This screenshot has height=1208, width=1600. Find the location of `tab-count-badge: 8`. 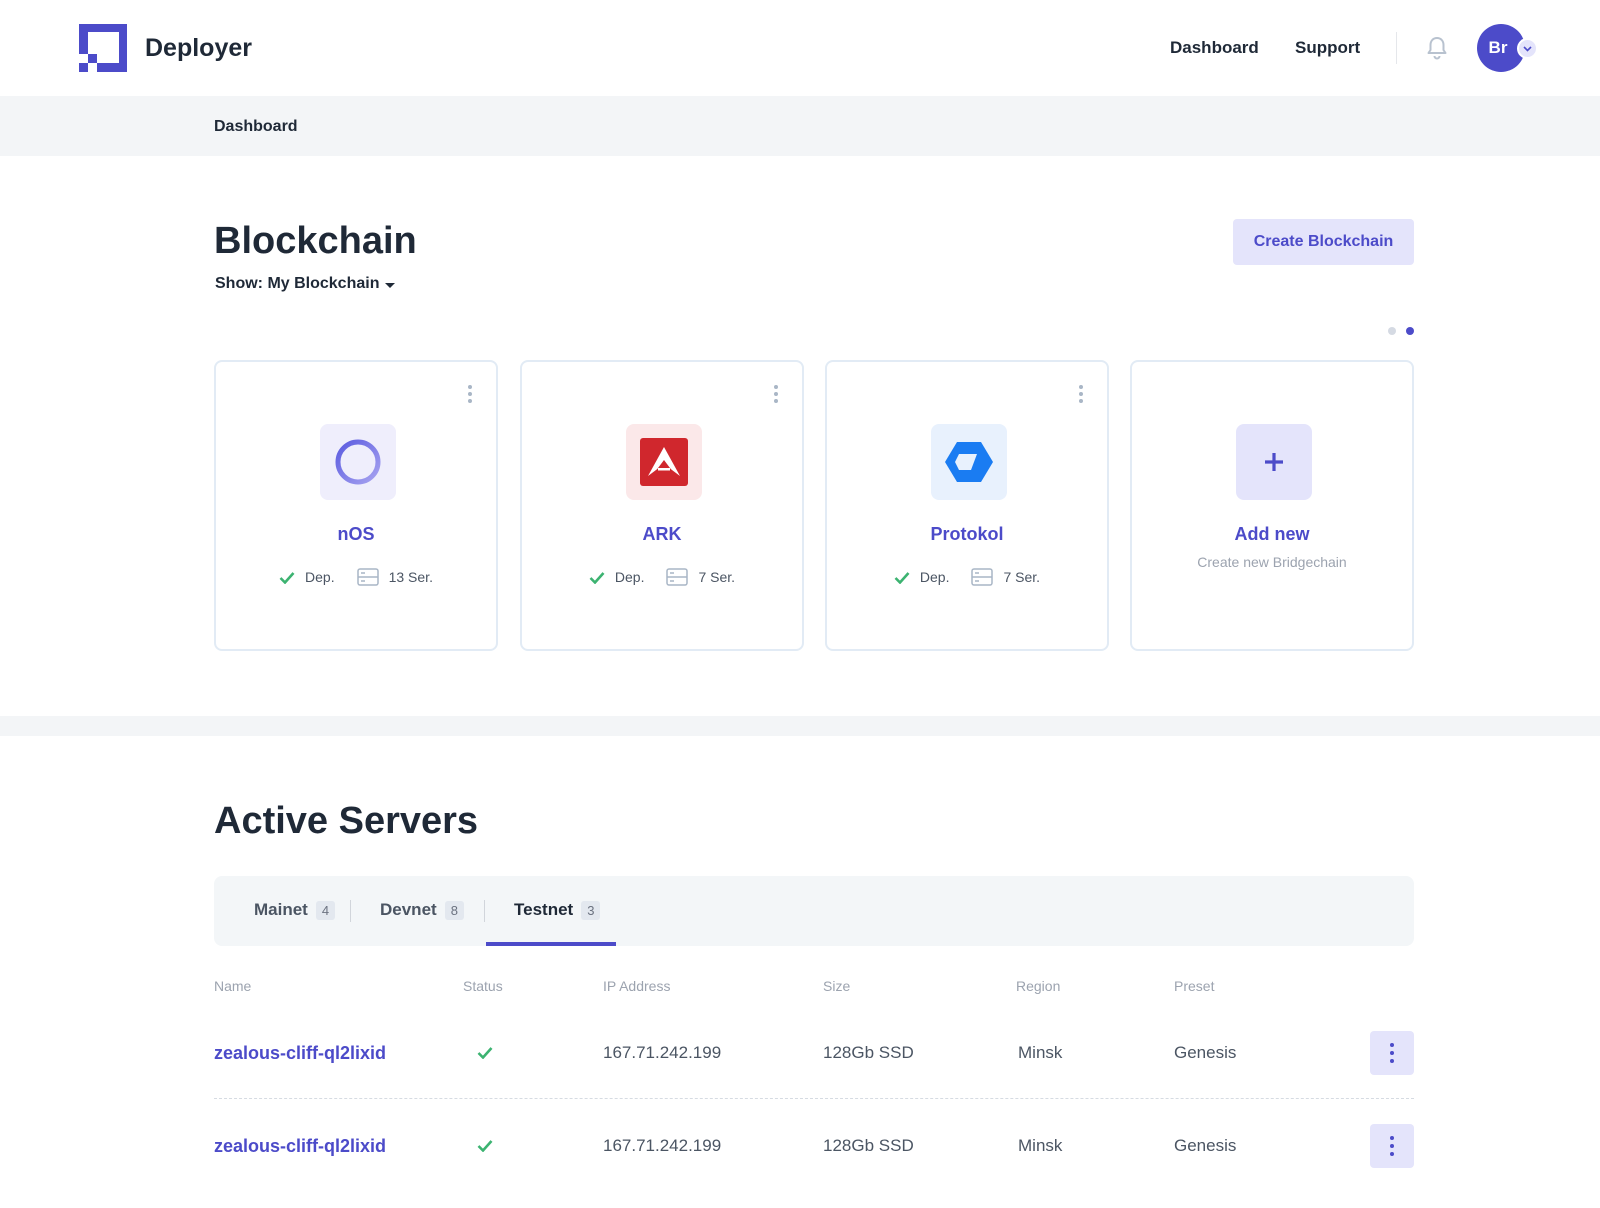

tab-count-badge: 8 is located at coordinates (454, 910).